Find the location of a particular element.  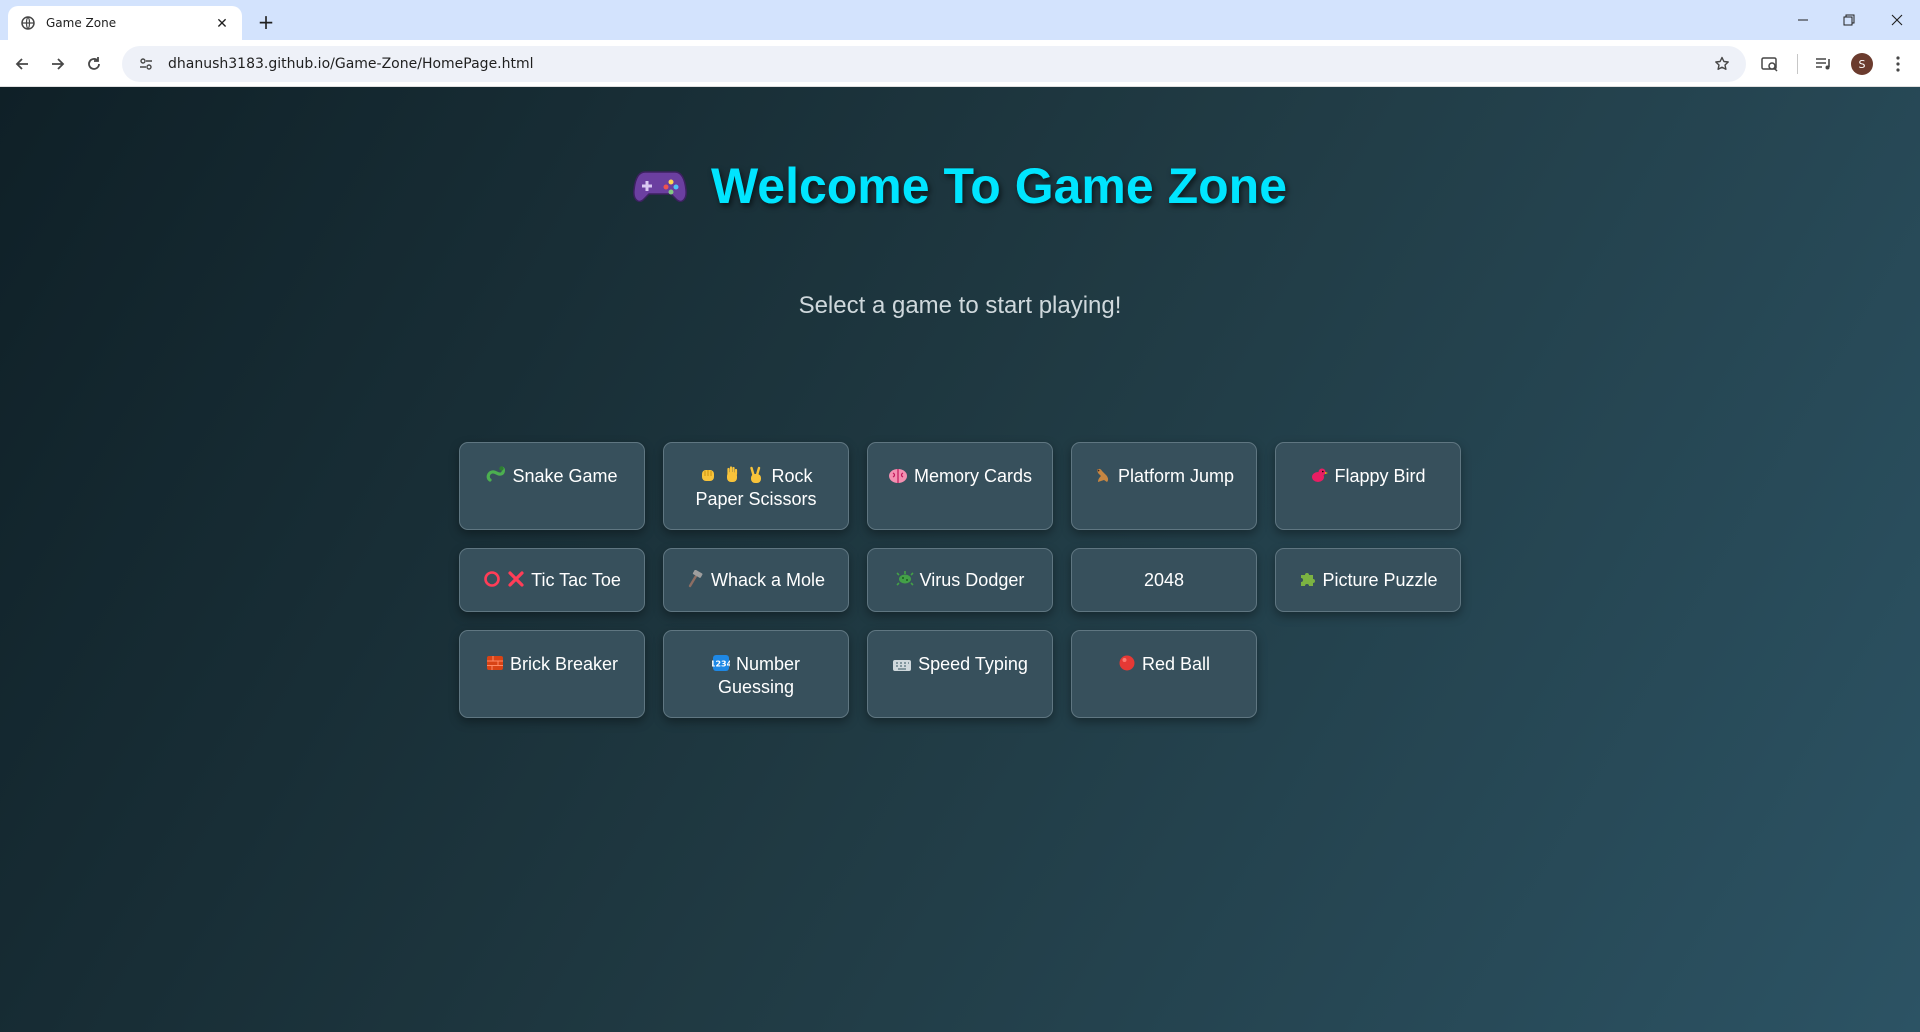

game-label: 2048 is located at coordinates (1164, 580).